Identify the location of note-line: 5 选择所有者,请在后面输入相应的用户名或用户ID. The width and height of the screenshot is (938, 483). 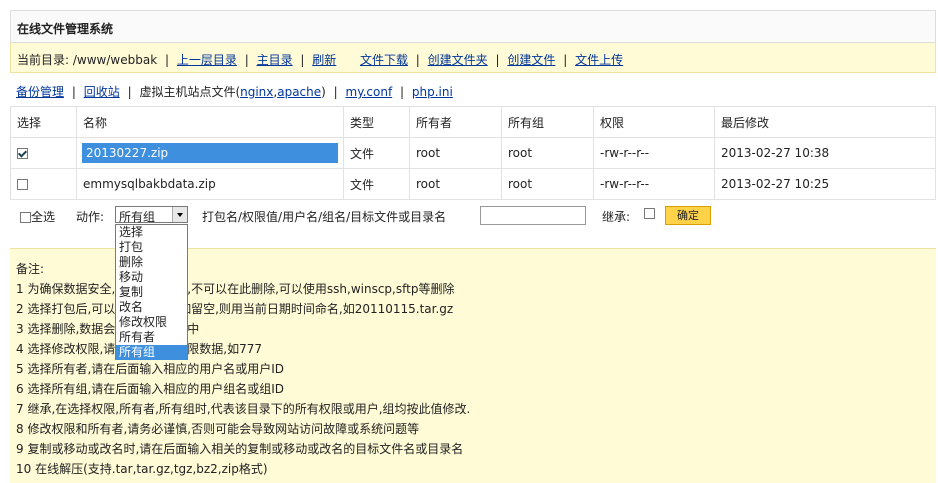
(150, 369).